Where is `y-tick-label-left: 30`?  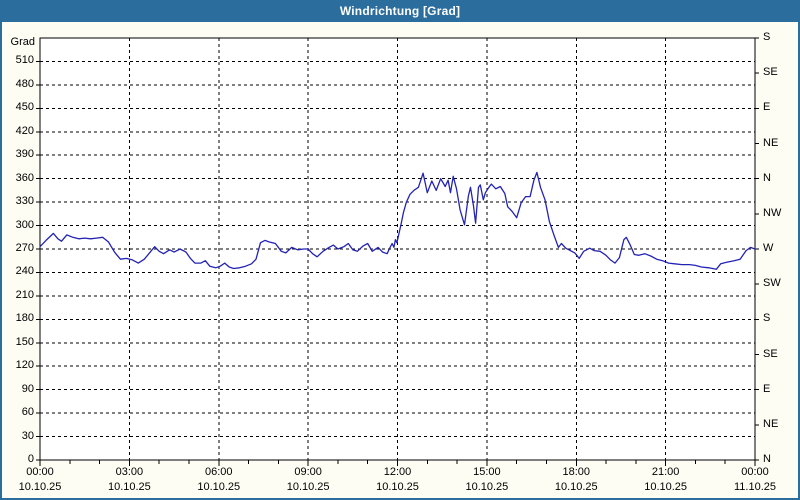 y-tick-label-left: 30 is located at coordinates (27, 435).